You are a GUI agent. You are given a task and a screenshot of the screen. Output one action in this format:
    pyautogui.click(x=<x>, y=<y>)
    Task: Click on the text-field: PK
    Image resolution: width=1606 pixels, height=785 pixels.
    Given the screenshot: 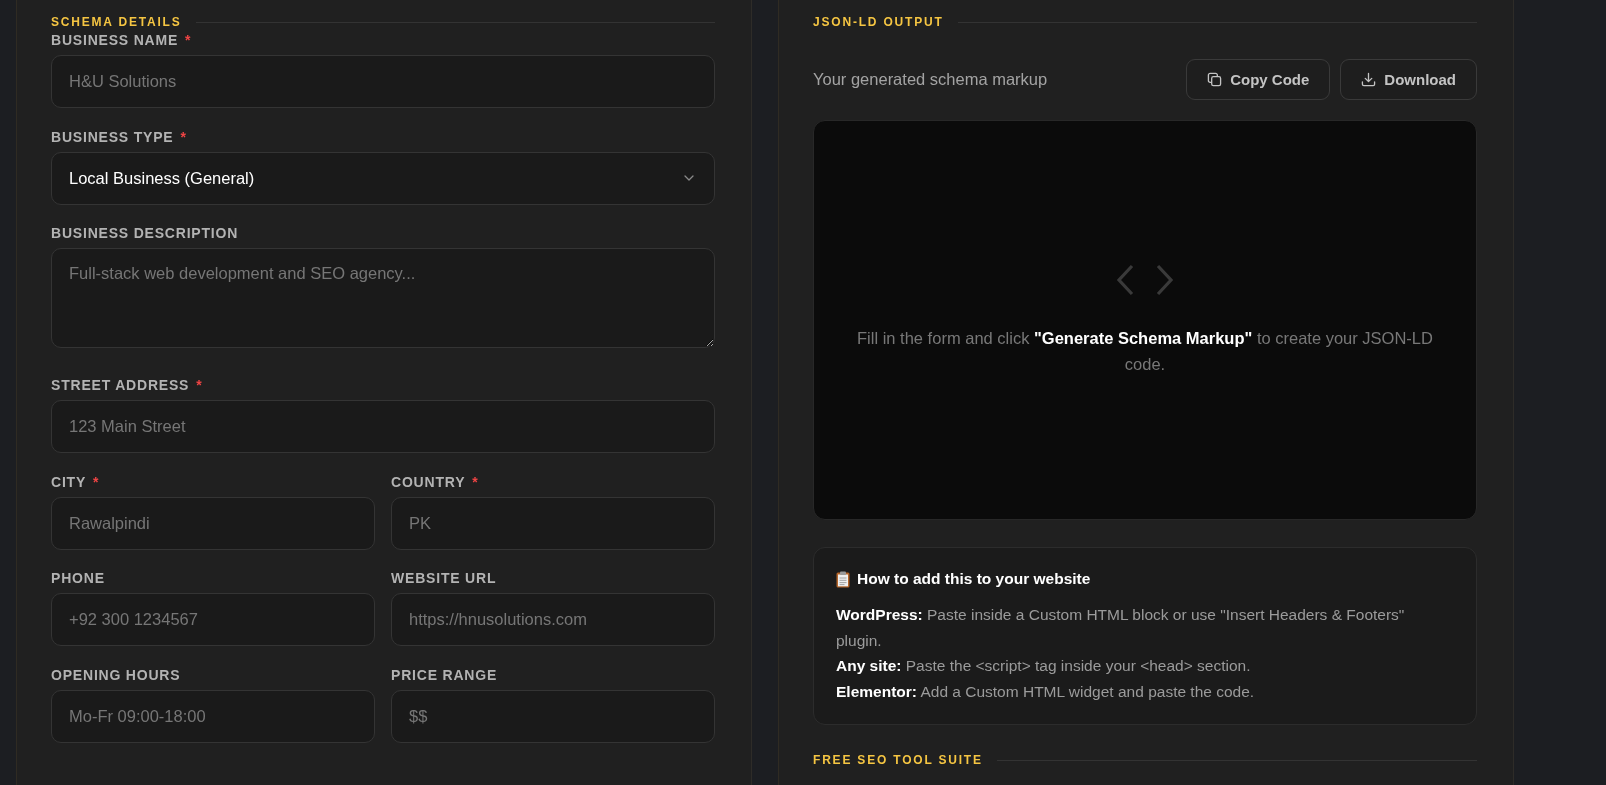 What is the action you would take?
    pyautogui.click(x=553, y=523)
    